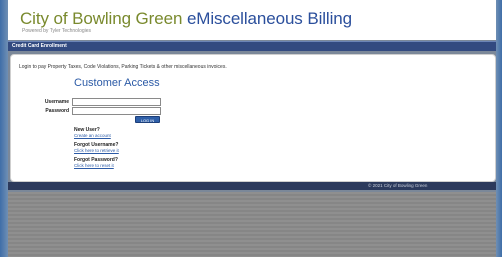 Image resolution: width=502 pixels, height=257 pixels. I want to click on site-footer: © 2021 City of Bowling Green, so click(252, 186).